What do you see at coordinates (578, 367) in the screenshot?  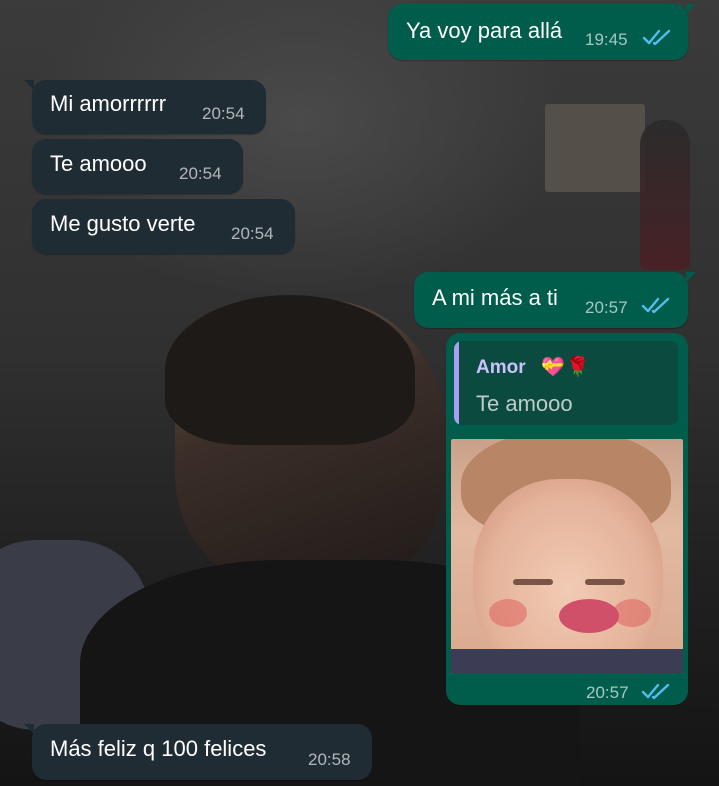 I see `rose-icon: 🌹` at bounding box center [578, 367].